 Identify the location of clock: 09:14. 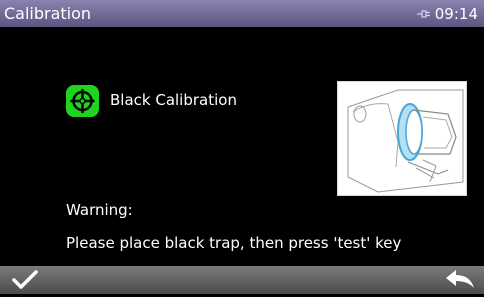
(456, 14).